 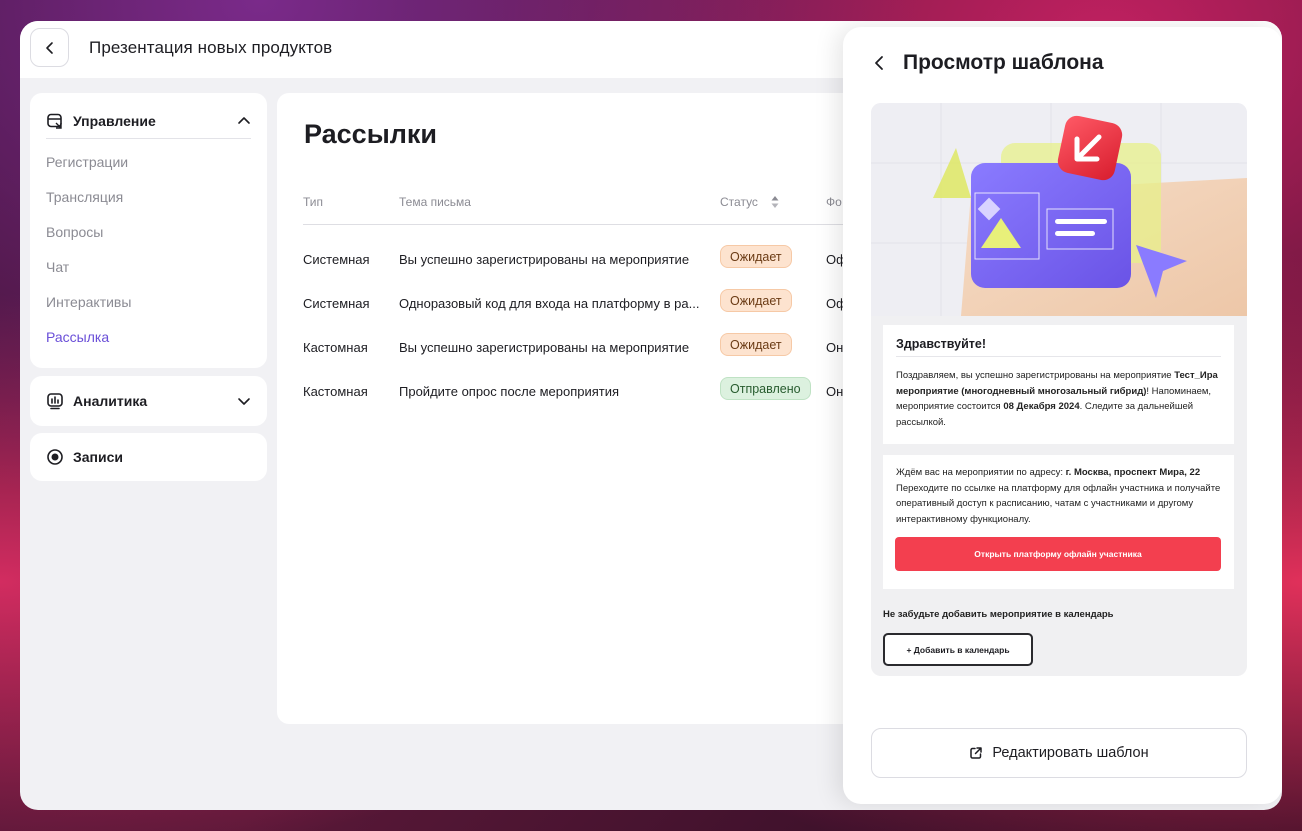 What do you see at coordinates (509, 391) in the screenshot?
I see `row-subject: Пройдите опрос после мероприятия` at bounding box center [509, 391].